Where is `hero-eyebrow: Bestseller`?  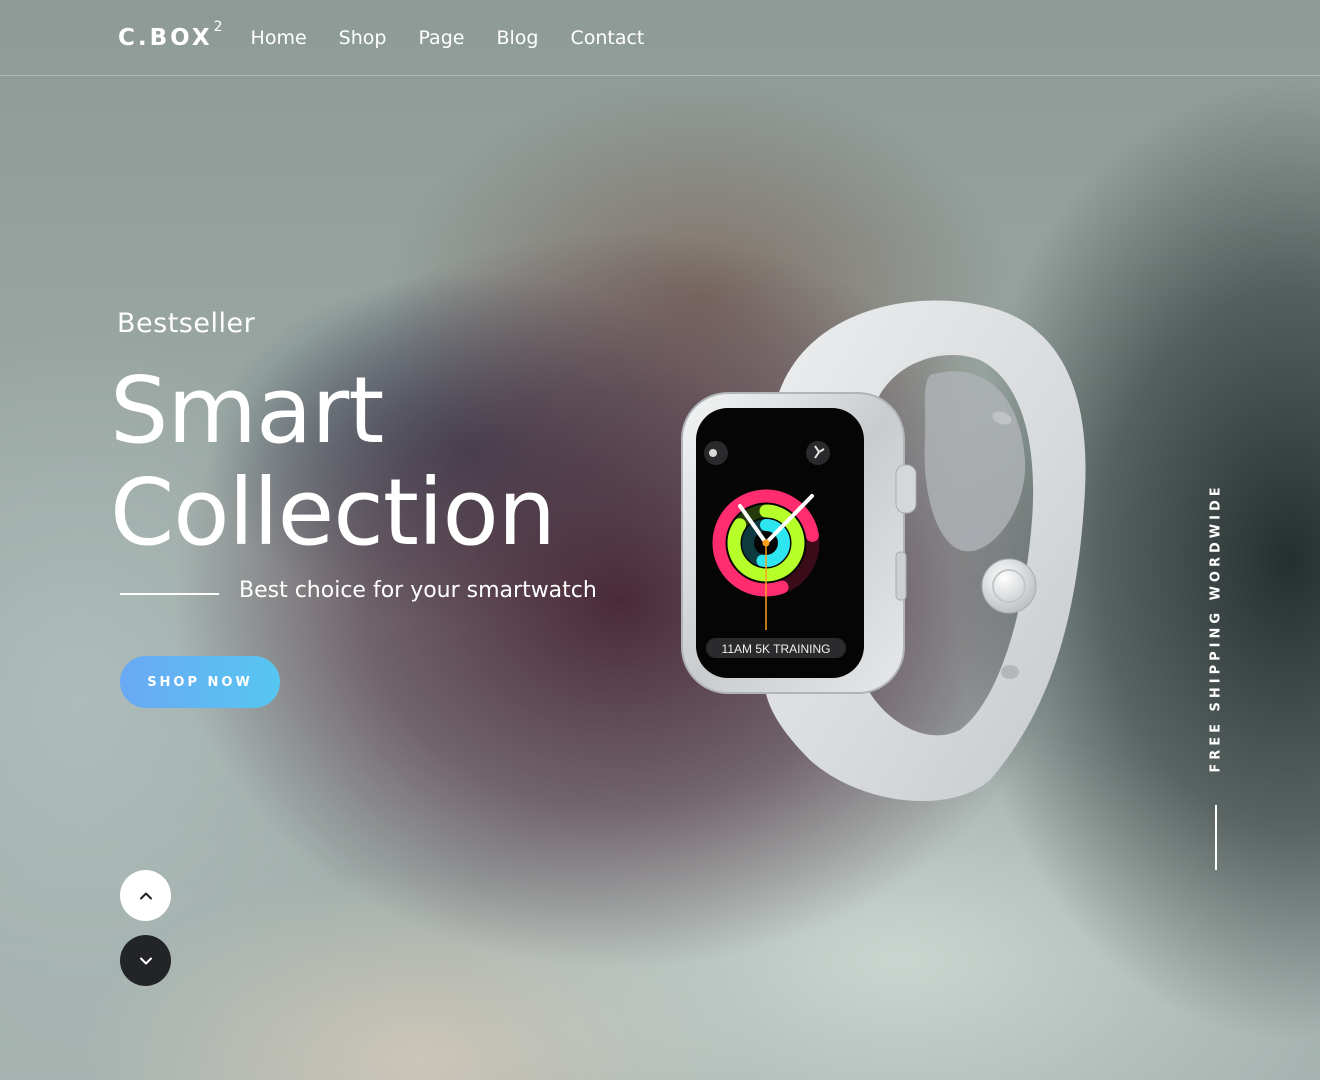 hero-eyebrow: Bestseller is located at coordinates (186, 323).